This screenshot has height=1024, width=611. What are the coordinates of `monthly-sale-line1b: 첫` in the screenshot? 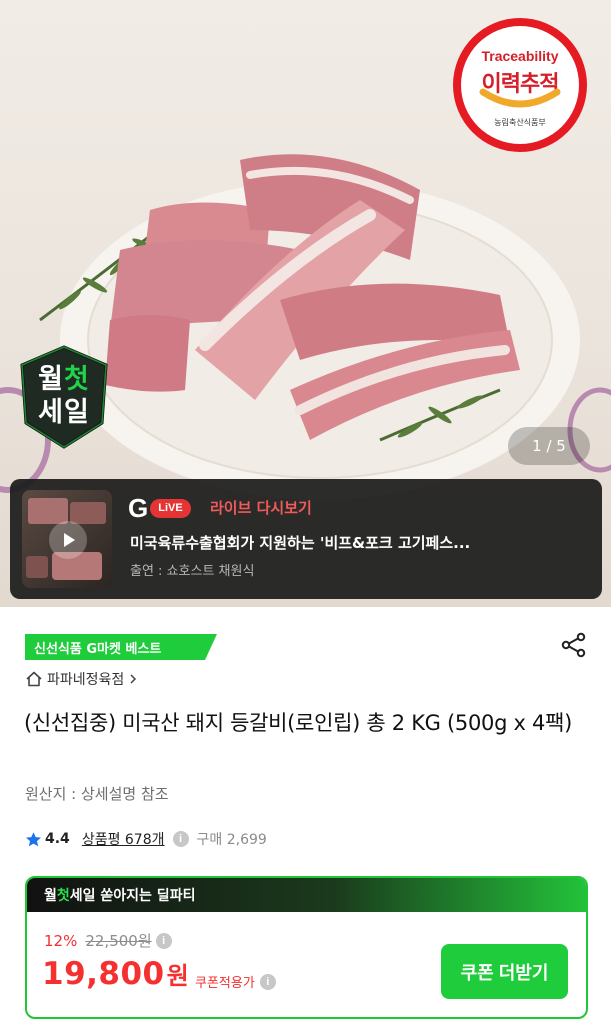 It's located at (77, 379).